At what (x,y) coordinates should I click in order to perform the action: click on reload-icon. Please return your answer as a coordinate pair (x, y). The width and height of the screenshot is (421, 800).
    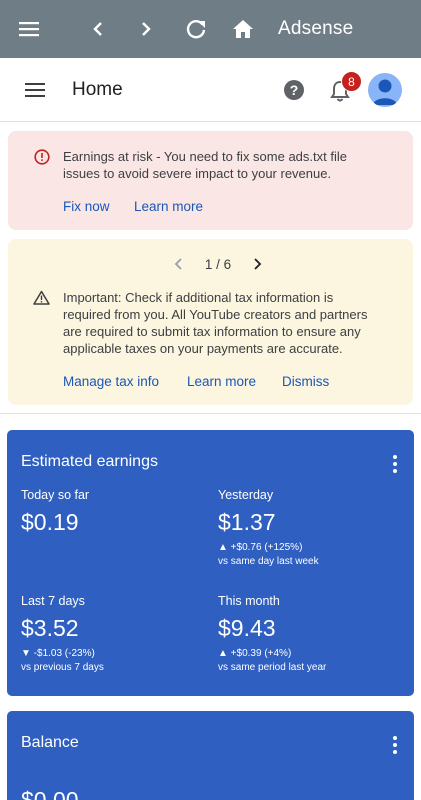
    Looking at the image, I should click on (196, 29).